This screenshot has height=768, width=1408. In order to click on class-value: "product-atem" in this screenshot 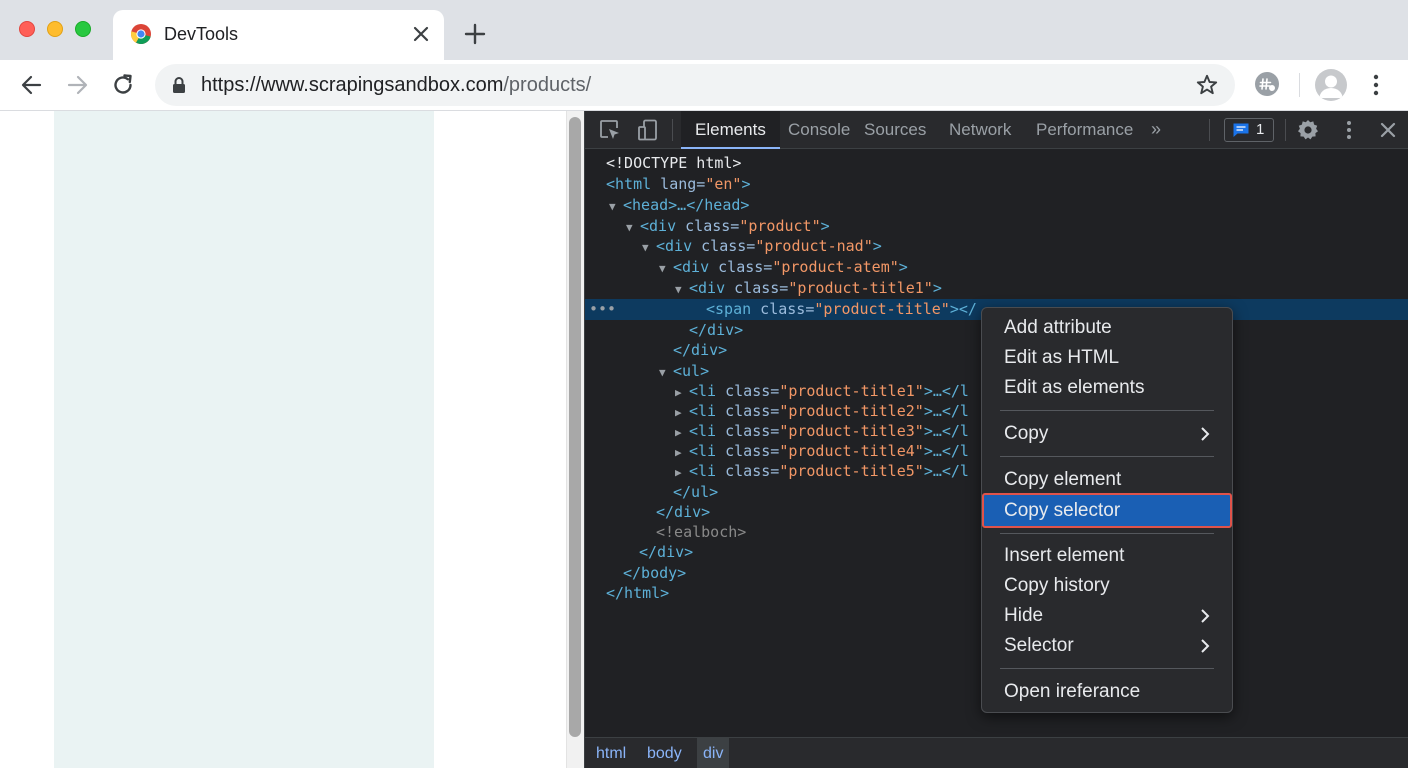, I will do `click(835, 267)`.